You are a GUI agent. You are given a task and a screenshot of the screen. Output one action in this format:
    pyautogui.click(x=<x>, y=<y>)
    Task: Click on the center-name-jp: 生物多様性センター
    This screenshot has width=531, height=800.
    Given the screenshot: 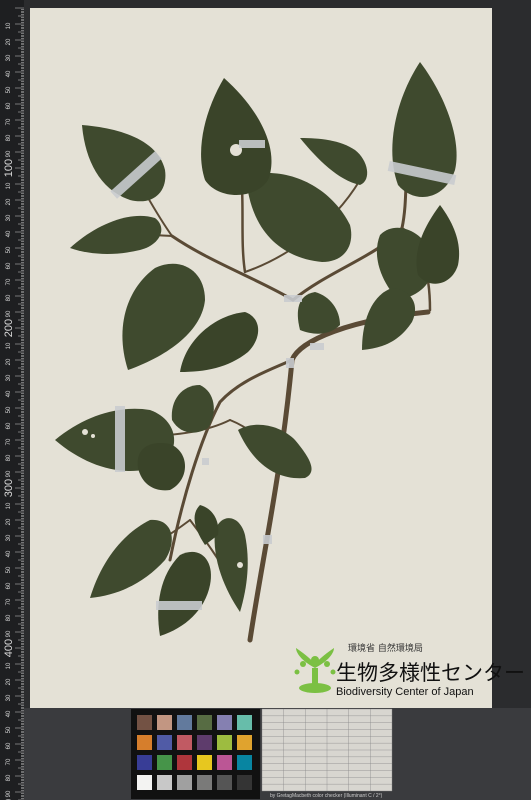 What is the action you would take?
    pyautogui.click(x=430, y=673)
    